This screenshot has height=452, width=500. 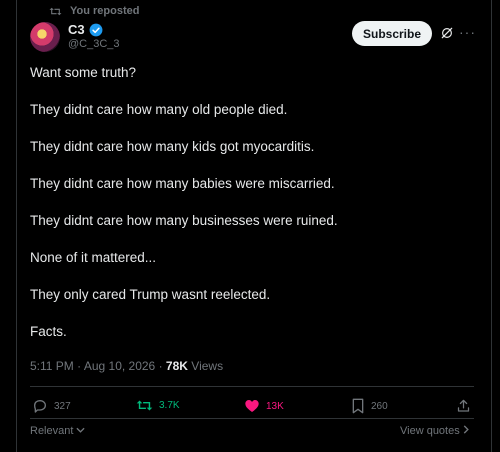 I want to click on post-date: Aug 10, 2026, so click(x=119, y=366).